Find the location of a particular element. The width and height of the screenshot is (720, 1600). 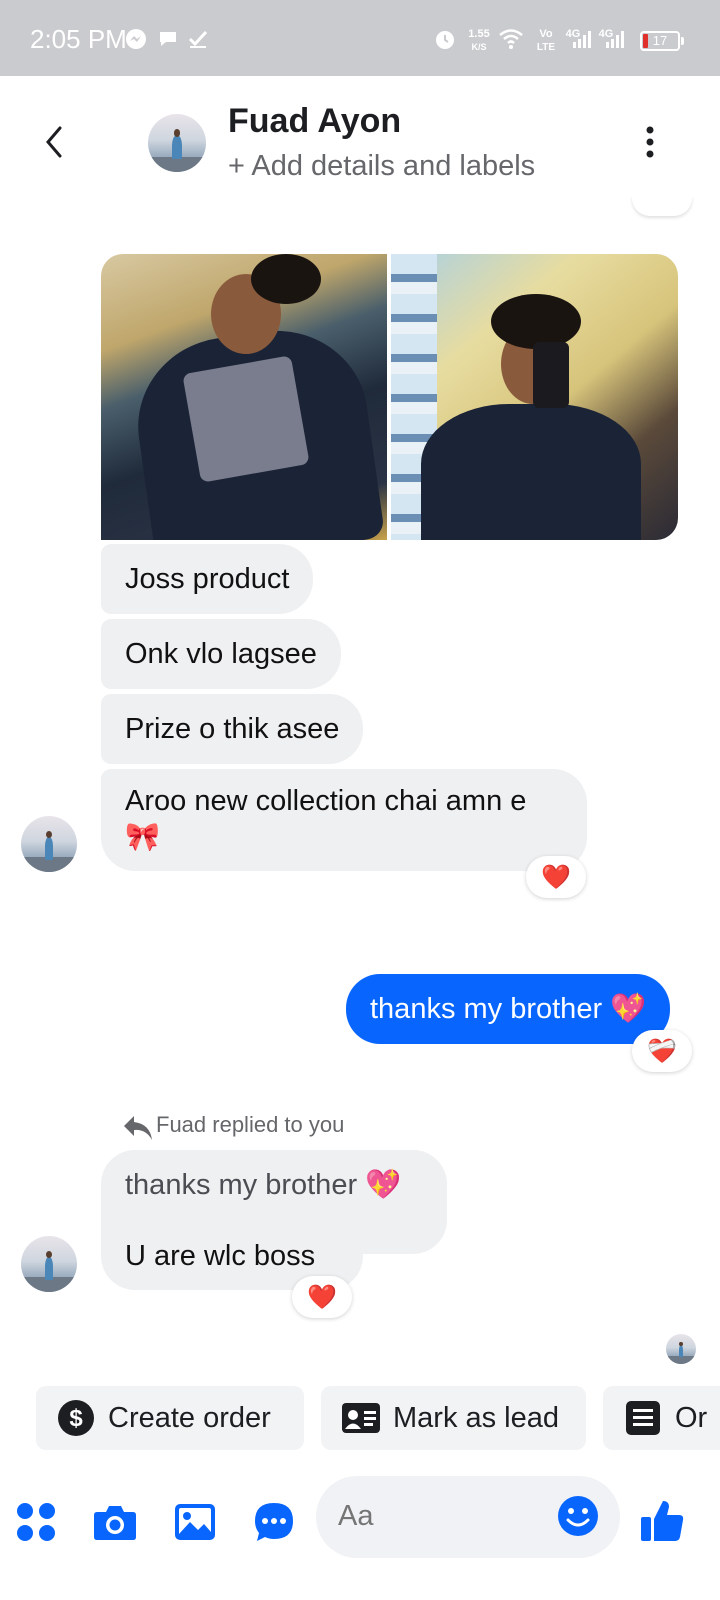

message-text: Joss product is located at coordinates (207, 578).